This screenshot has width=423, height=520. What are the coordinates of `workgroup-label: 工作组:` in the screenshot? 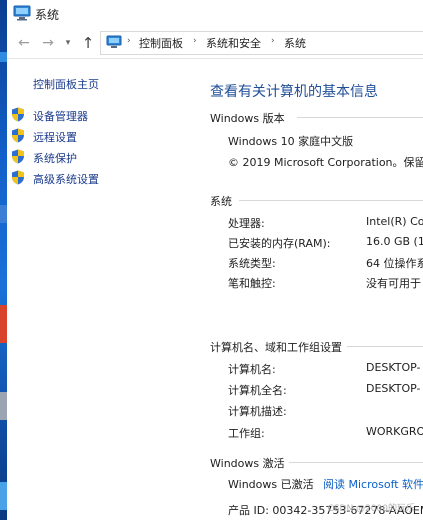 It's located at (246, 433).